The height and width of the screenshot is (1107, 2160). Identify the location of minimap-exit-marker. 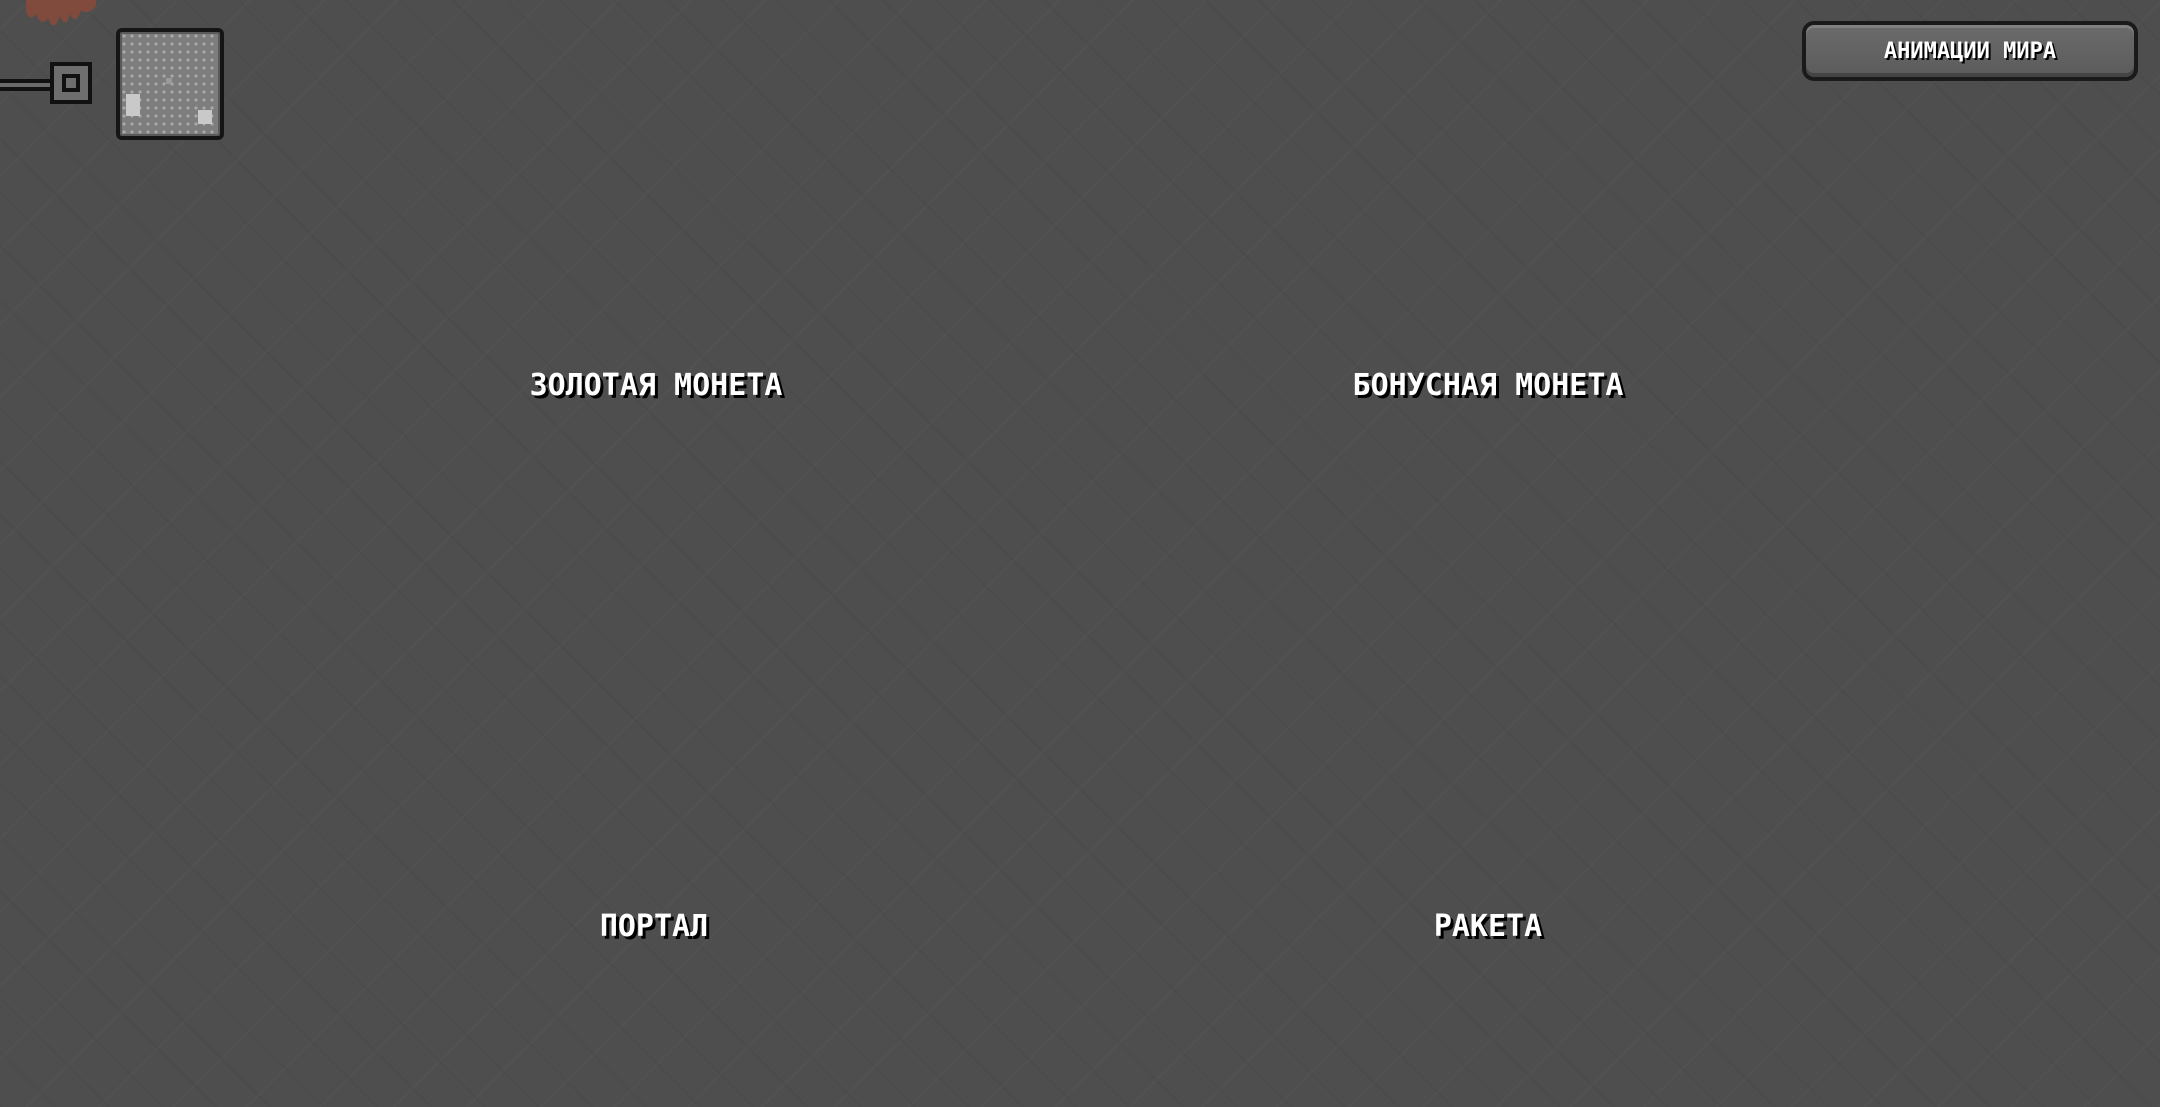
(205, 117).